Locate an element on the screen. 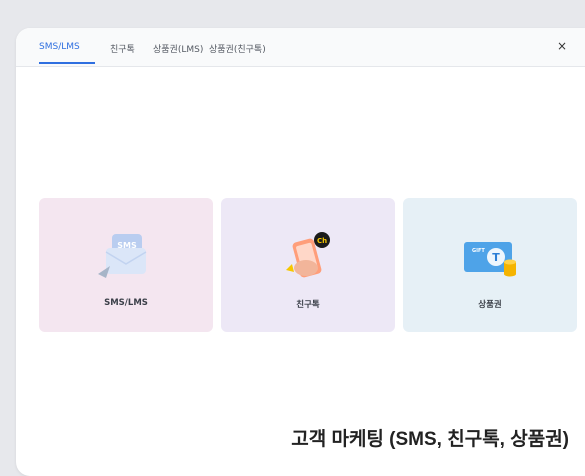  sms-icon-text: SMS is located at coordinates (127, 245).